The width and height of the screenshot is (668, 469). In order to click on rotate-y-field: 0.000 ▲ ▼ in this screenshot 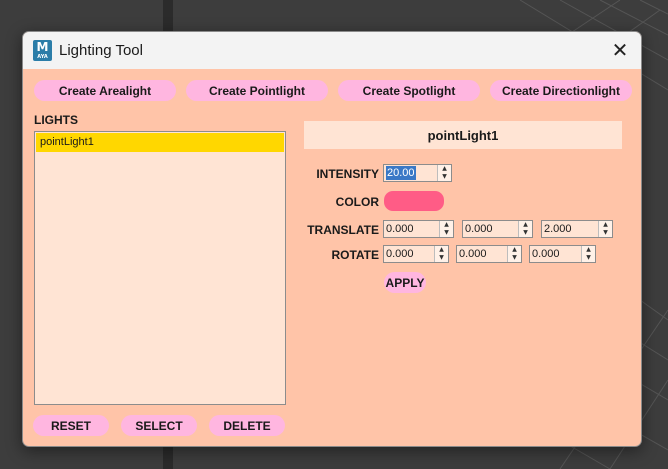, I will do `click(489, 254)`.